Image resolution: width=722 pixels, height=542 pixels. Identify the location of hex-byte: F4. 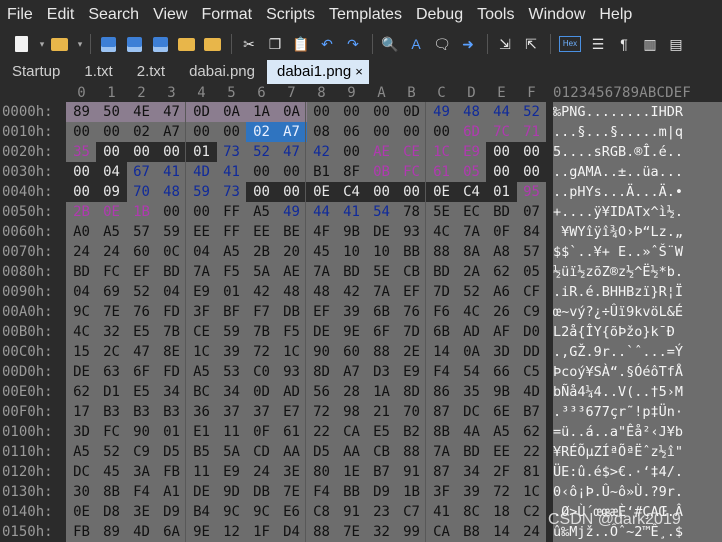
(321, 492).